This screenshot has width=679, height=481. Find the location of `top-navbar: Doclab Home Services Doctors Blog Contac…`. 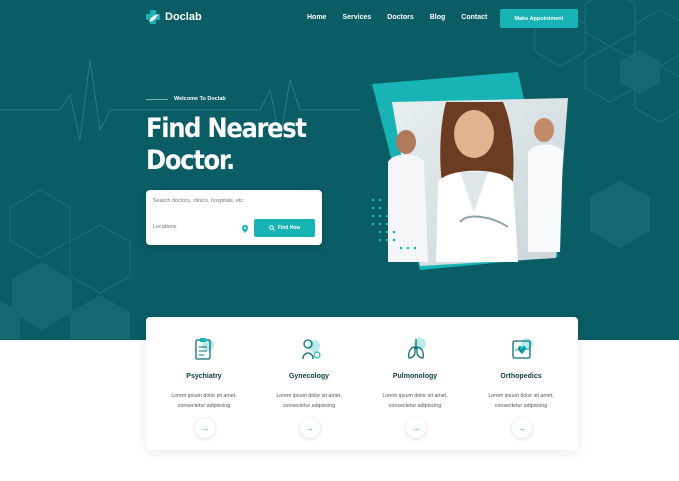

top-navbar: Doclab Home Services Doctors Blog Contac… is located at coordinates (339, 20).